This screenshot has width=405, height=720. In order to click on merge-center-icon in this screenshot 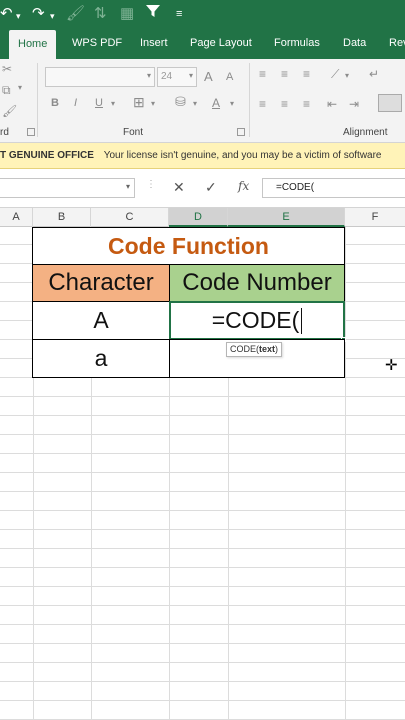, I will do `click(390, 103)`.